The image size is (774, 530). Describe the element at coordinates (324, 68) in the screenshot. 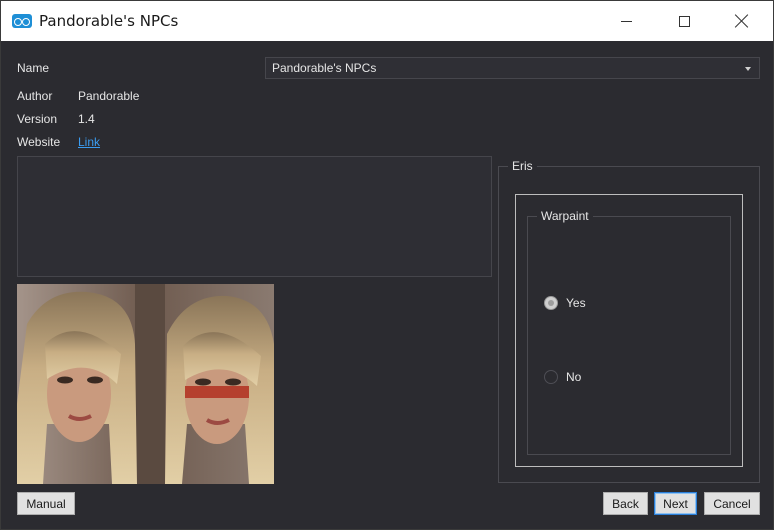

I see `mod-selector-value: Pandorable's NPCs` at that location.